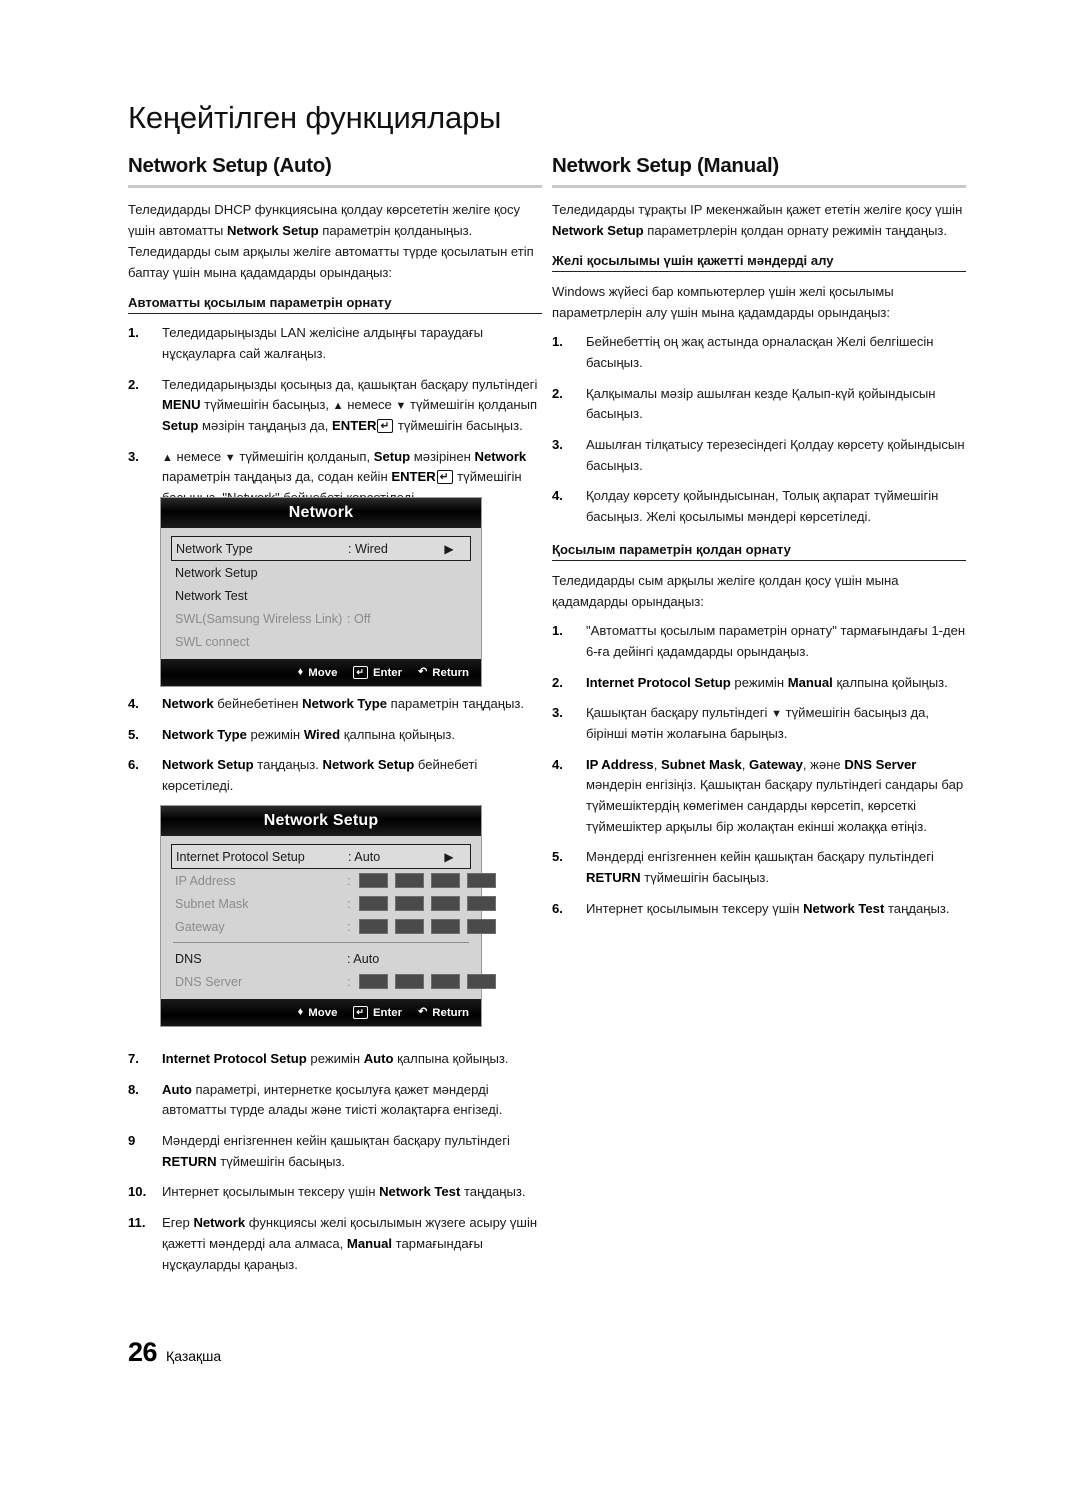 This screenshot has height=1494, width=1080. What do you see at coordinates (321, 595) in the screenshot?
I see `osd-menu-item: Network Test` at bounding box center [321, 595].